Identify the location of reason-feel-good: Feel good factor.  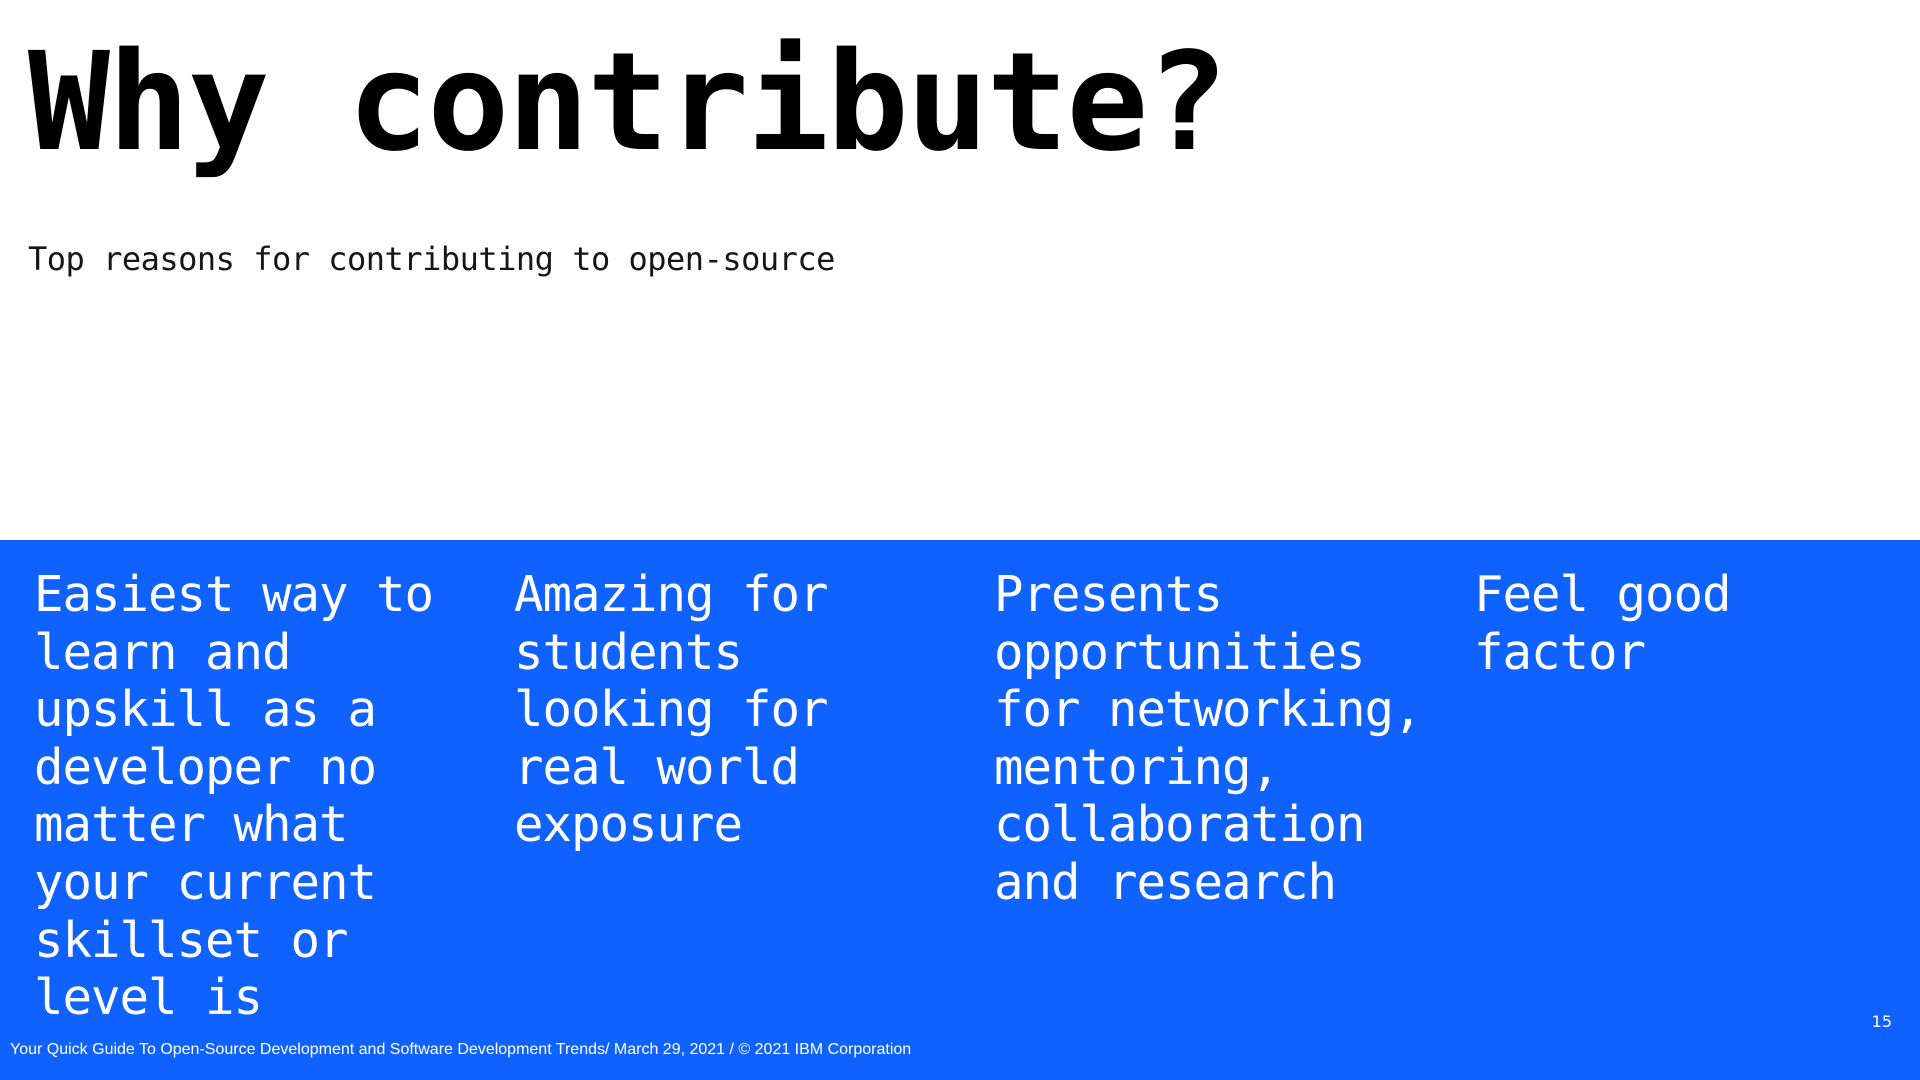
(1603, 623).